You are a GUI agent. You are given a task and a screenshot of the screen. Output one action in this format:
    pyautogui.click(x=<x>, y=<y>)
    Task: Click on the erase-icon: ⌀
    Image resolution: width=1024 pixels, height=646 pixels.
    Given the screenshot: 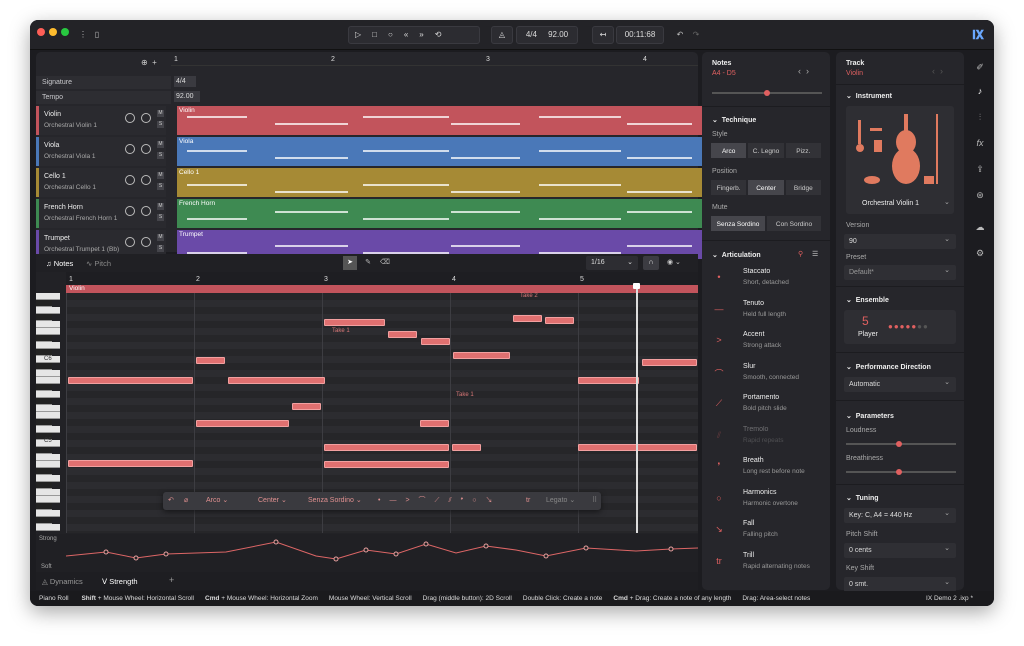 What is the action you would take?
    pyautogui.click(x=186, y=501)
    